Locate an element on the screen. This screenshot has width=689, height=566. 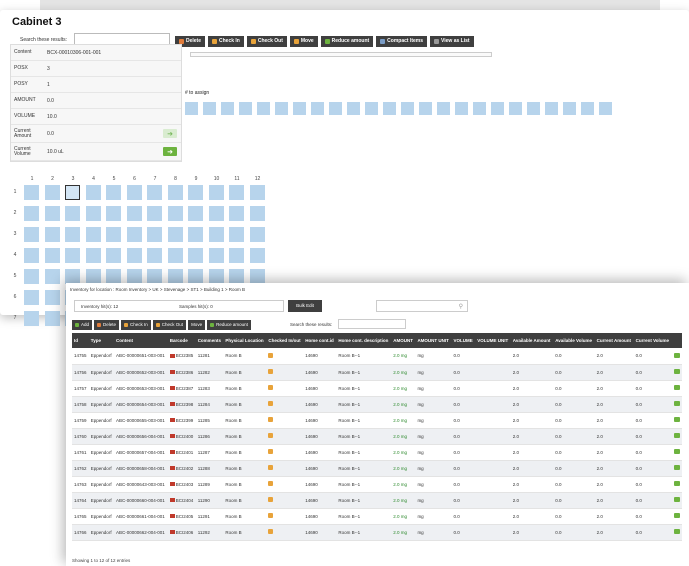
arrow-right-icon: ➜ is located at coordinates (170, 133).